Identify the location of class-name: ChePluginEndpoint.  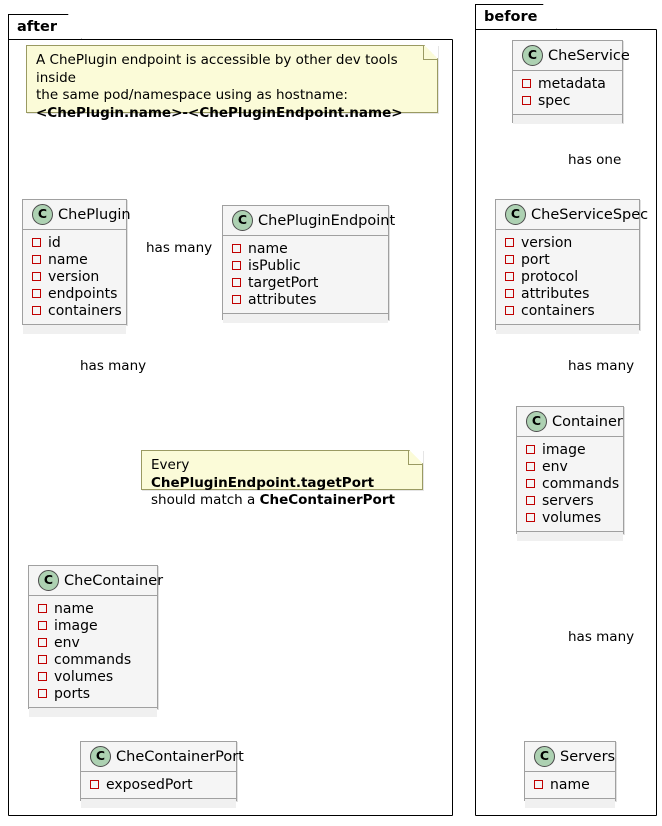
(327, 220).